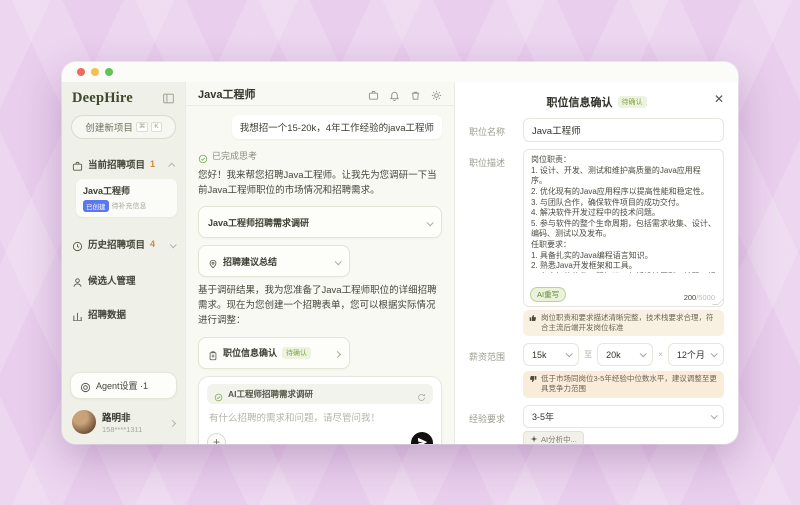 This screenshot has height=505, width=800. I want to click on char-counter: 200/5000, so click(699, 297).